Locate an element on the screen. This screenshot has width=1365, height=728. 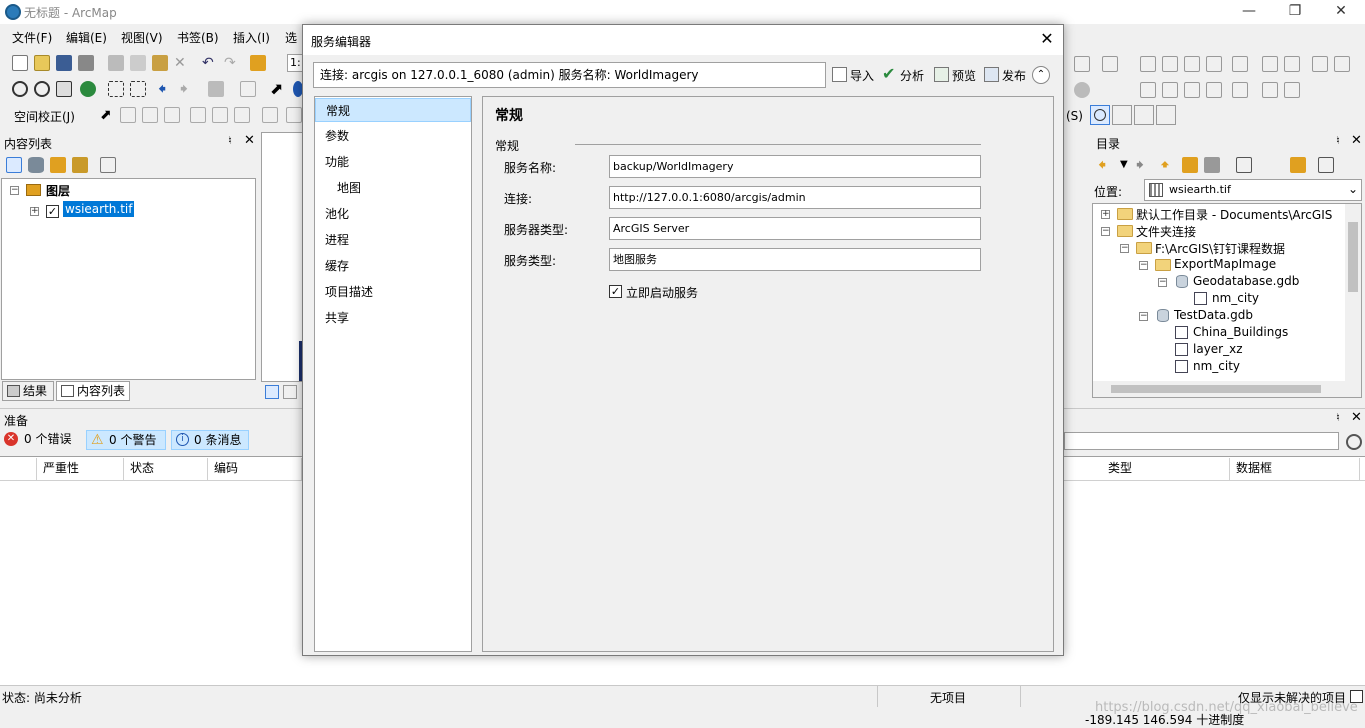
tree-item-folder-connections: 文件夹连接 is located at coordinates (1166, 231).